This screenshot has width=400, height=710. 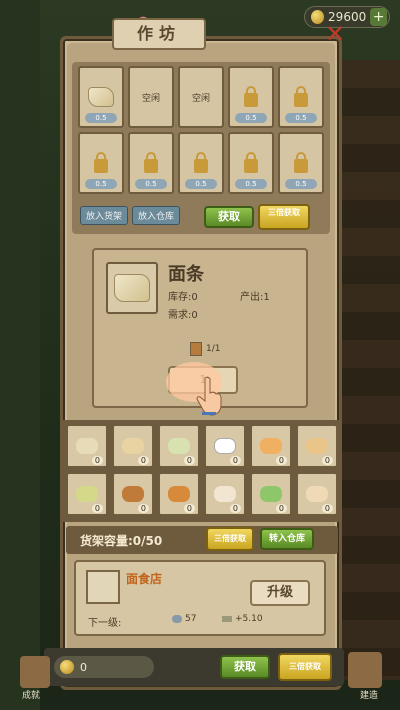 What do you see at coordinates (205, 349) in the screenshot?
I see `ingredient-progress: 1/1` at bounding box center [205, 349].